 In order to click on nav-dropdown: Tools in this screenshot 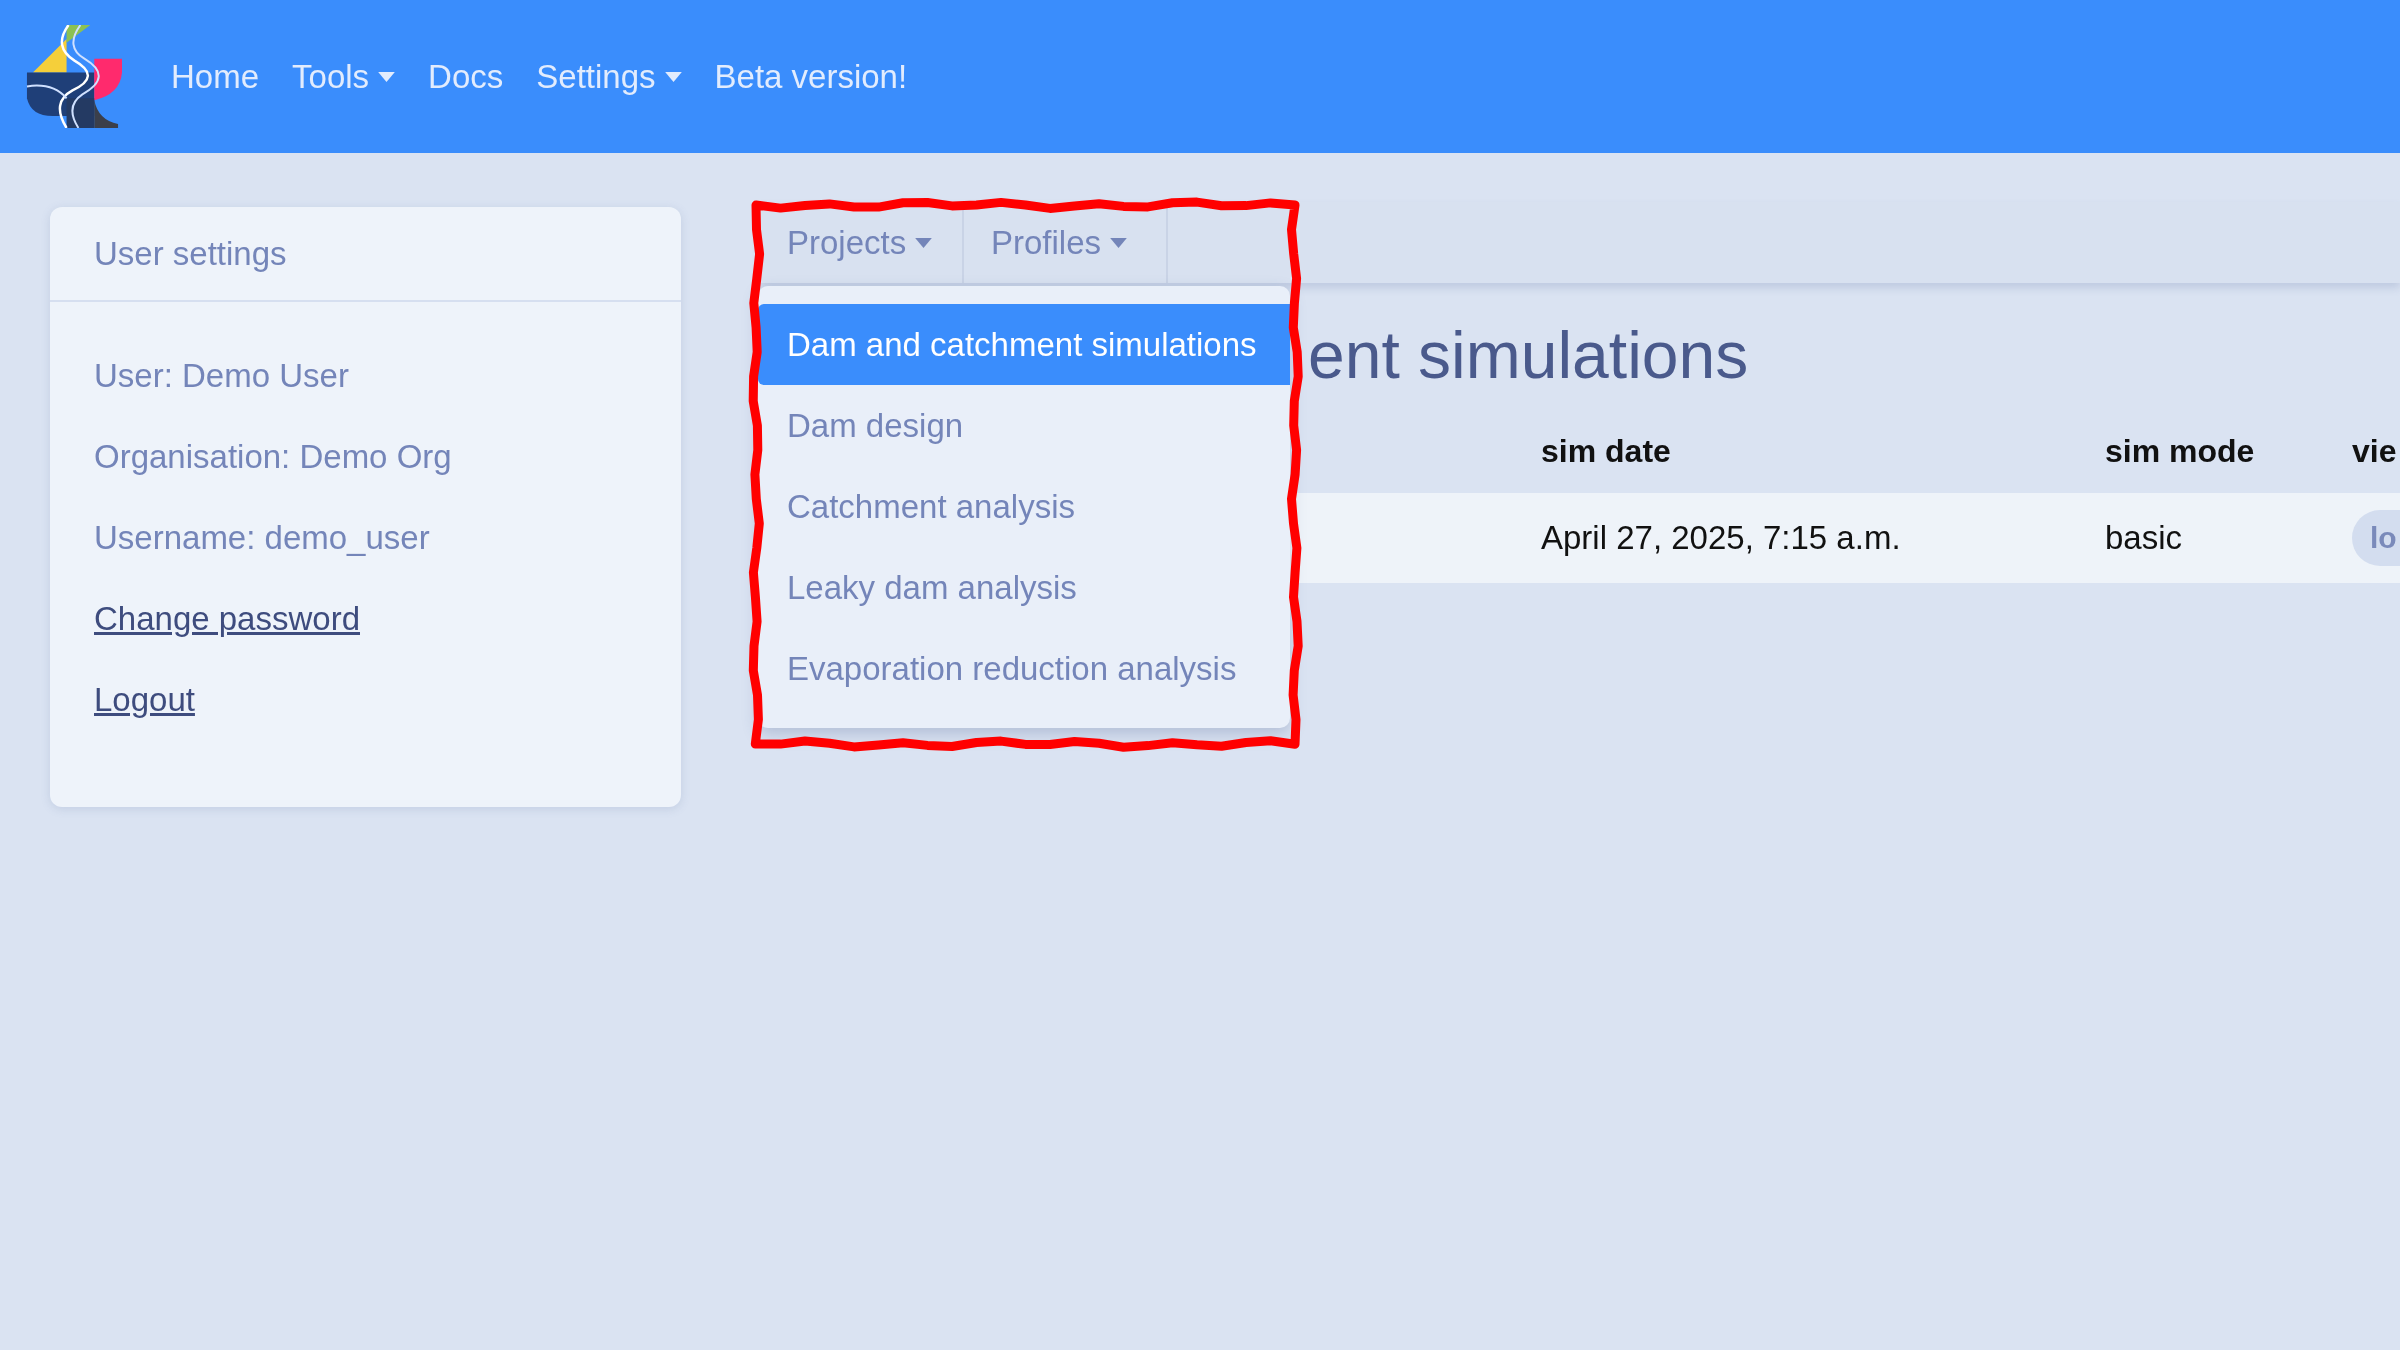, I will do `click(344, 76)`.